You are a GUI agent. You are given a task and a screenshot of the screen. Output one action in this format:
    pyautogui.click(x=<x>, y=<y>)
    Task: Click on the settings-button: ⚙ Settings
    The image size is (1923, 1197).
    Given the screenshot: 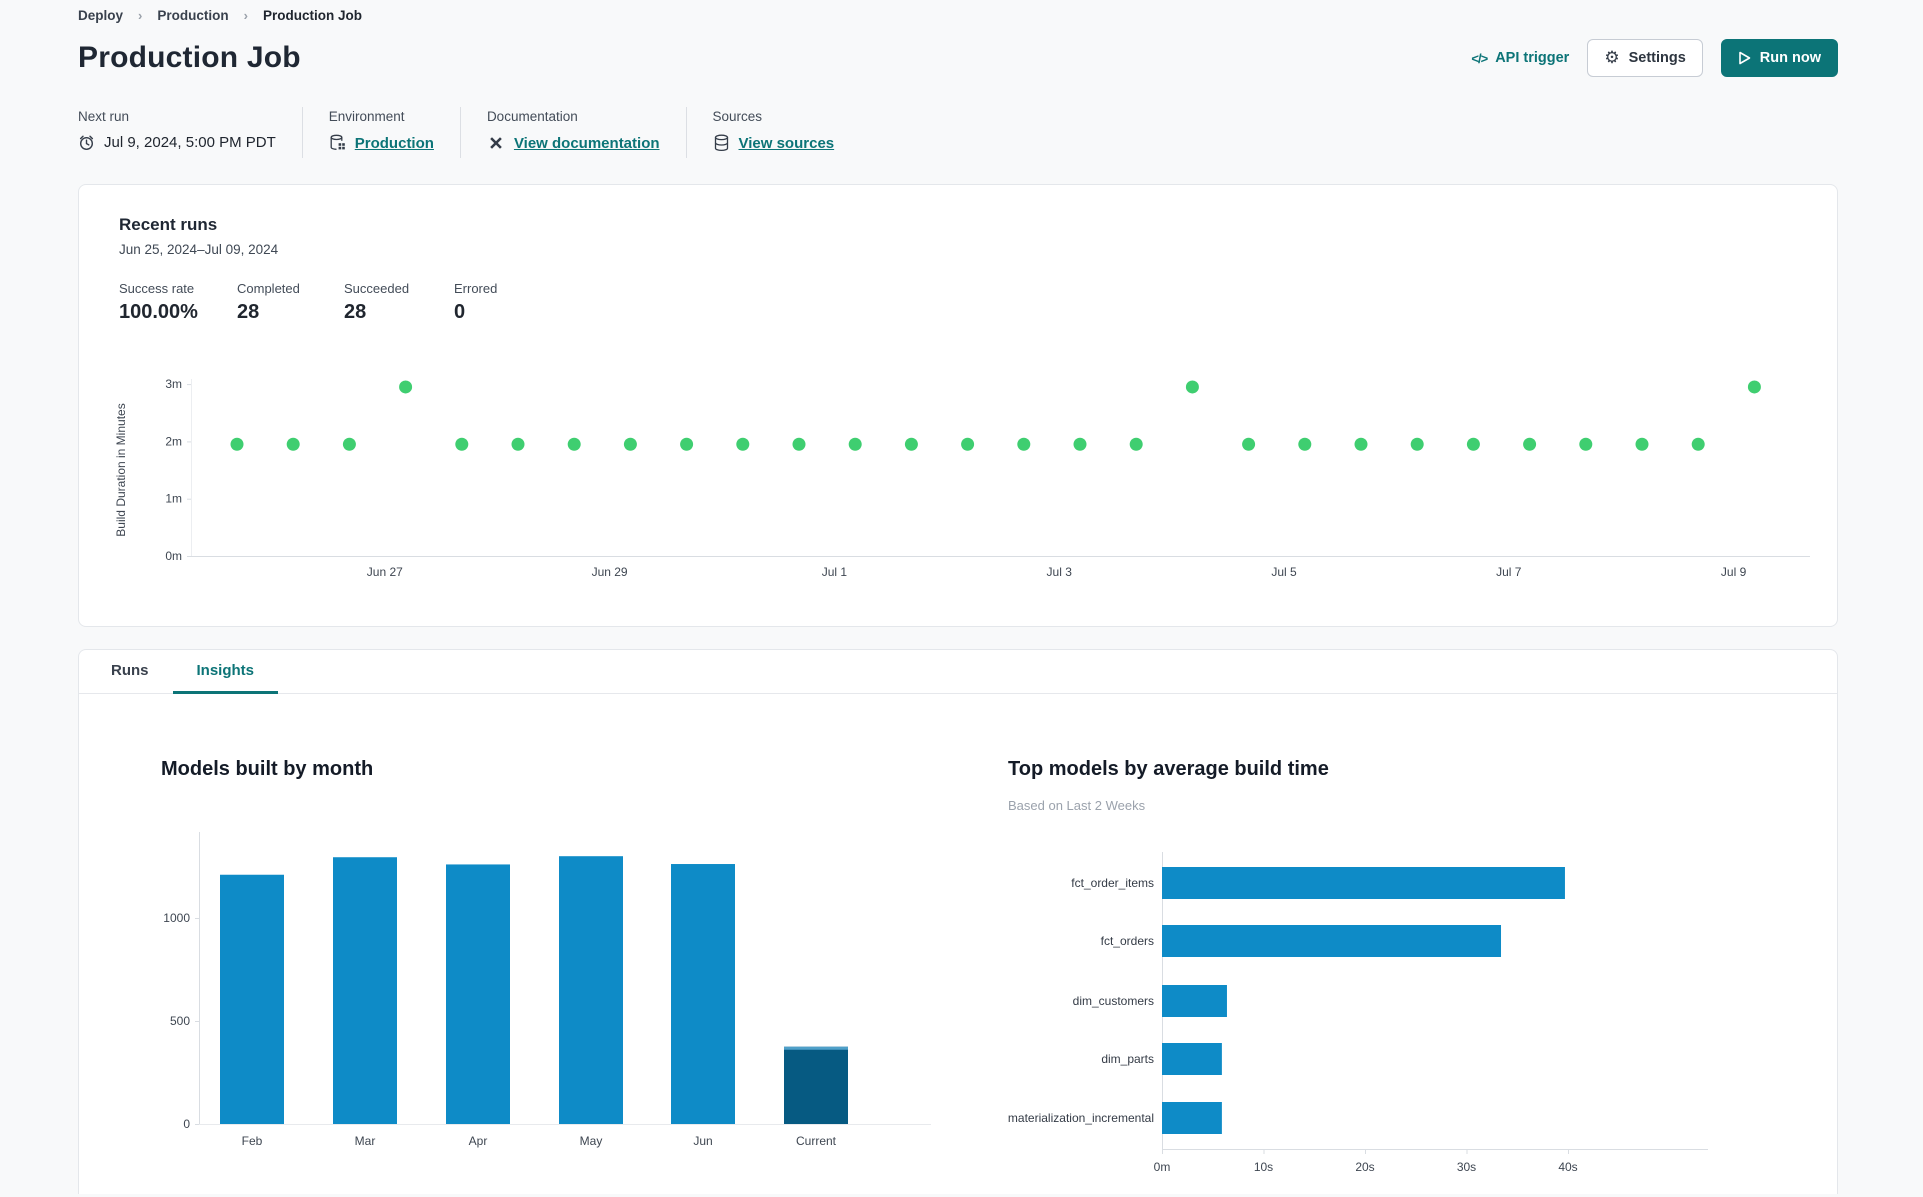 What is the action you would take?
    pyautogui.click(x=1645, y=58)
    